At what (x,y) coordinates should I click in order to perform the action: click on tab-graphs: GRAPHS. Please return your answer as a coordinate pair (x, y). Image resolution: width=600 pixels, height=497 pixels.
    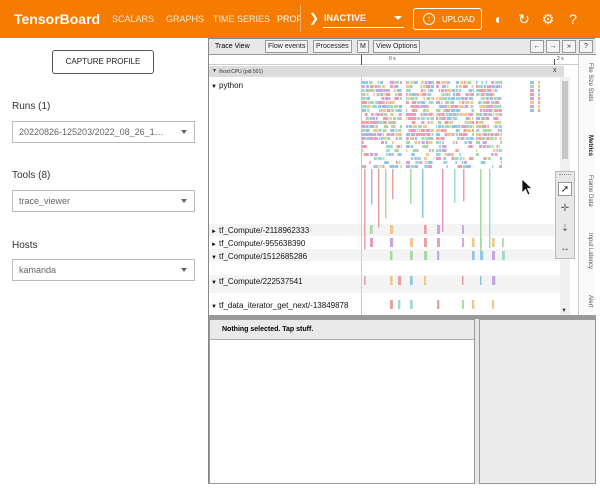
    Looking at the image, I should click on (185, 19).